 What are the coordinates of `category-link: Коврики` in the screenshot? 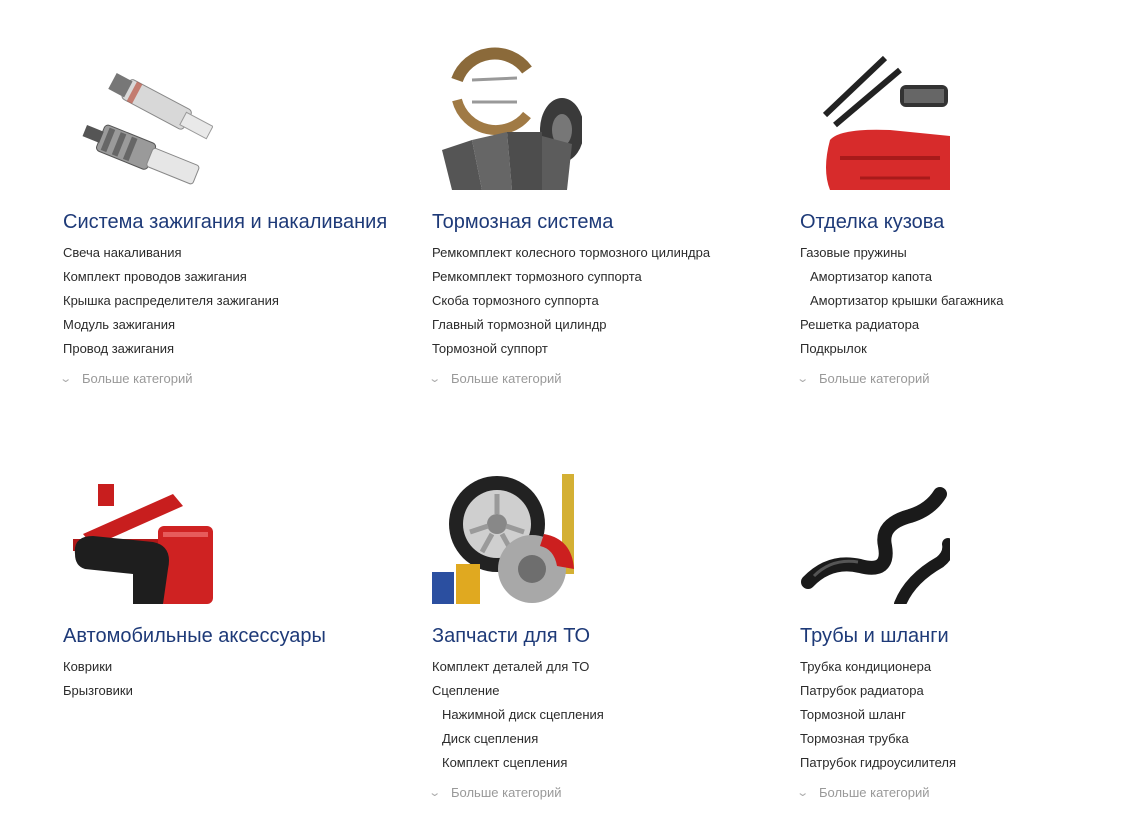 It's located at (228, 667).